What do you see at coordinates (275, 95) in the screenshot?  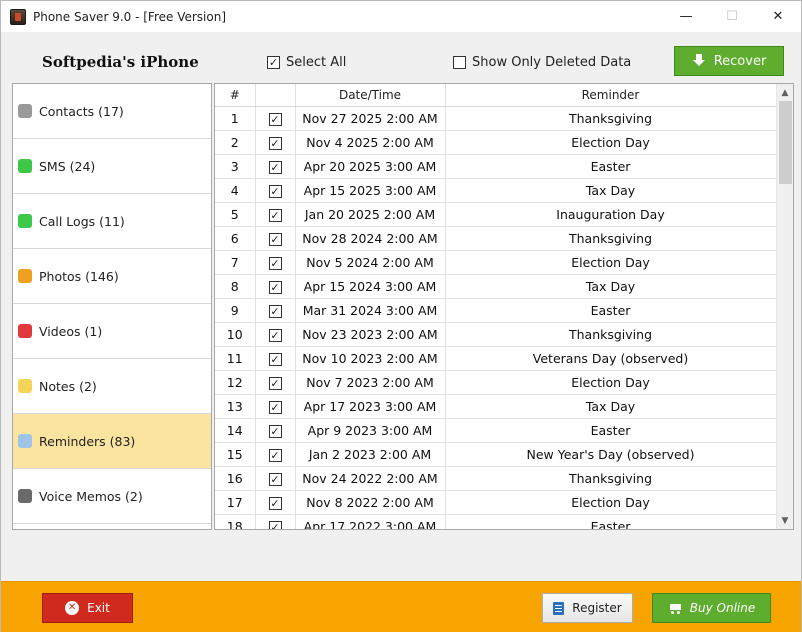 I see `column-header-check` at bounding box center [275, 95].